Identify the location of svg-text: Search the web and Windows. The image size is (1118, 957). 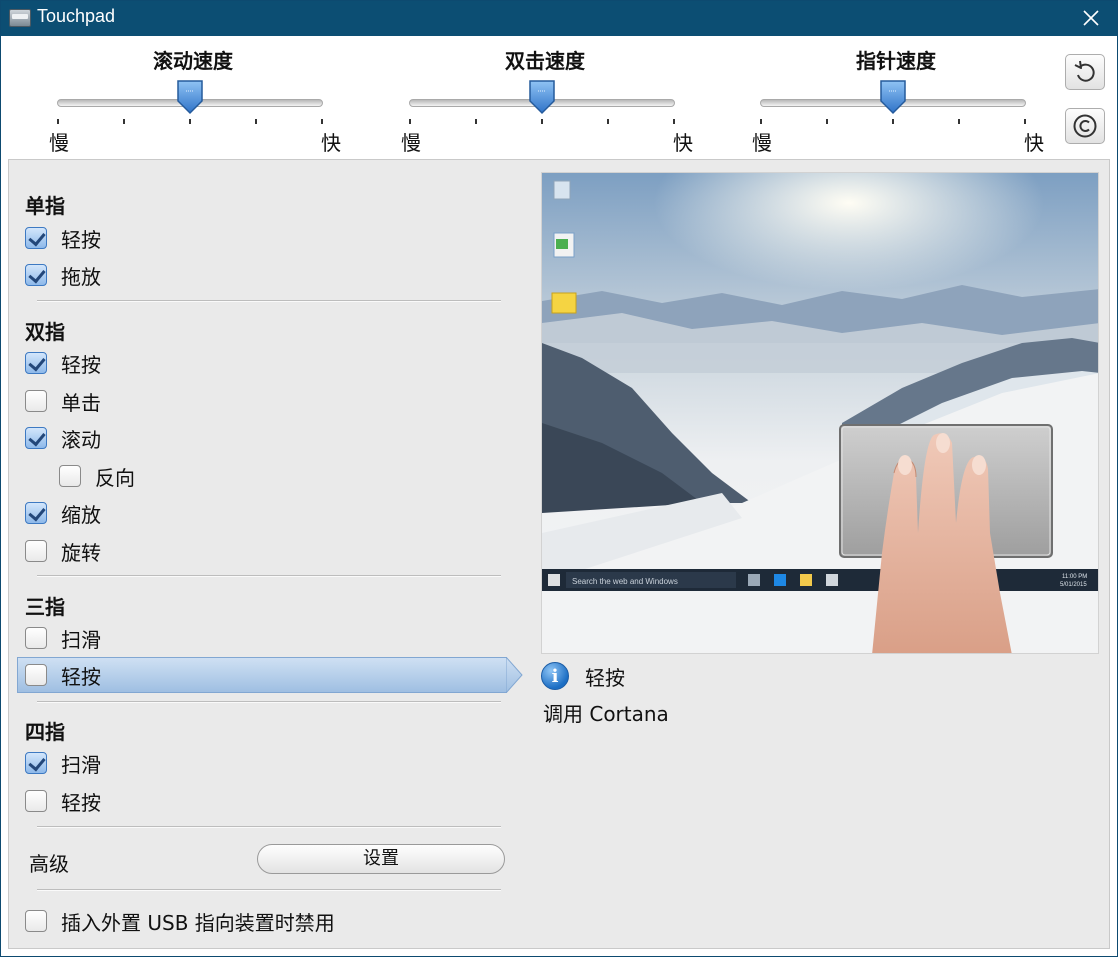
(625, 581).